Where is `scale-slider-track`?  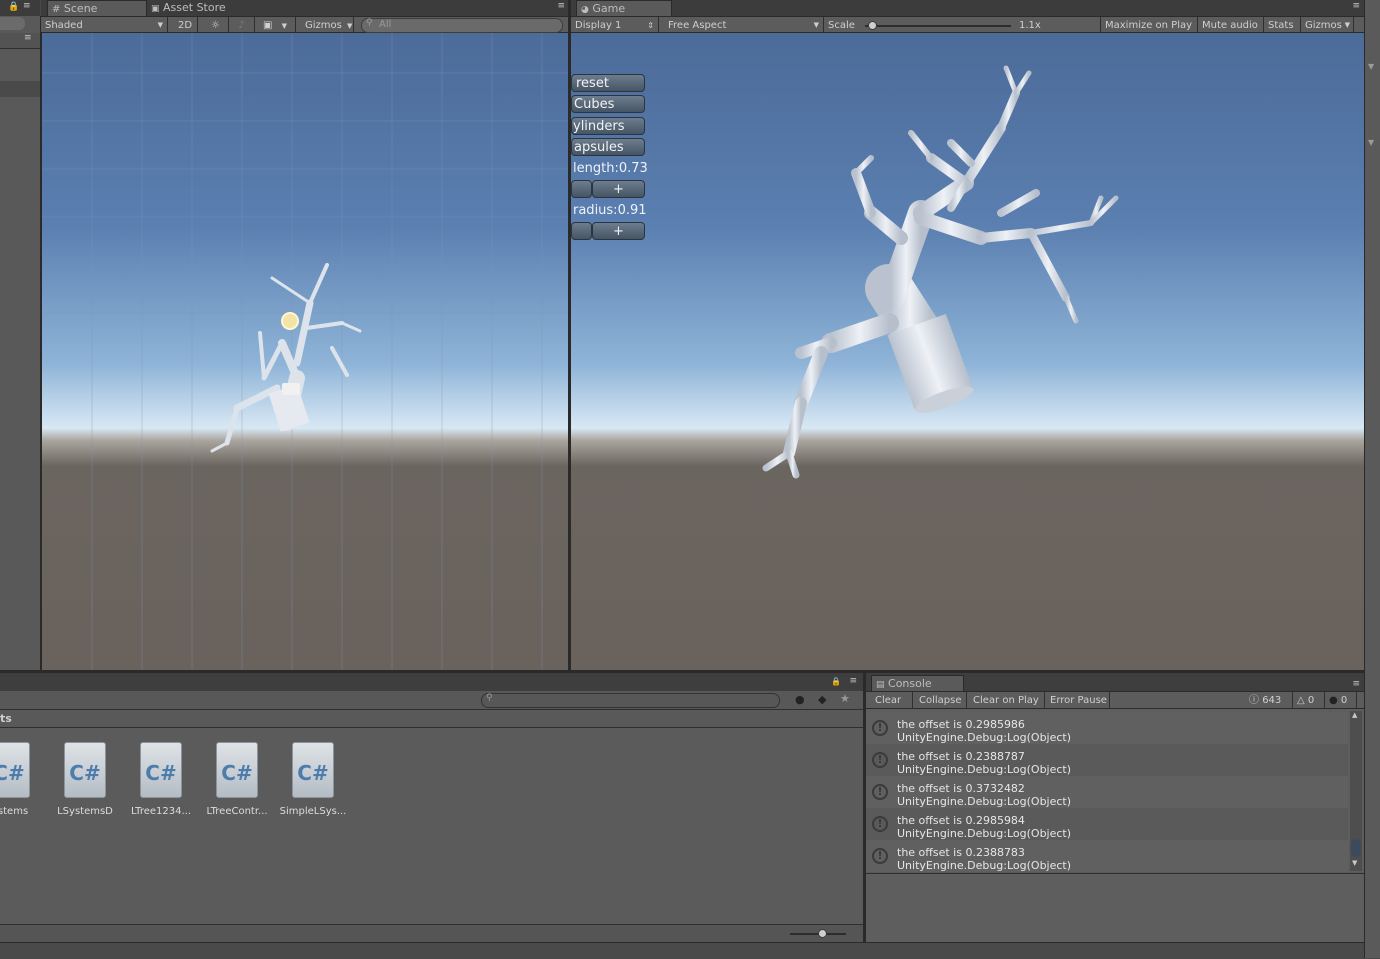 scale-slider-track is located at coordinates (938, 26).